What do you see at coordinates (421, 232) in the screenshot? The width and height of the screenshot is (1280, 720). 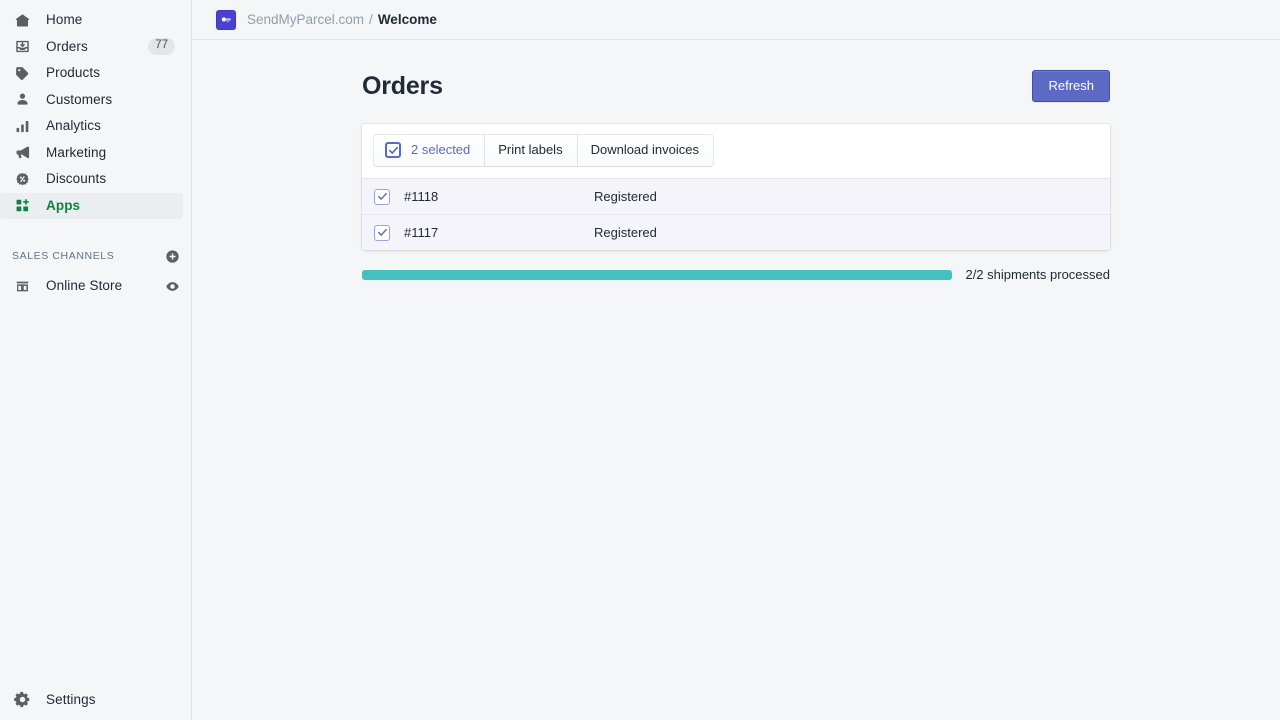 I see `row-order-number: #1117` at bounding box center [421, 232].